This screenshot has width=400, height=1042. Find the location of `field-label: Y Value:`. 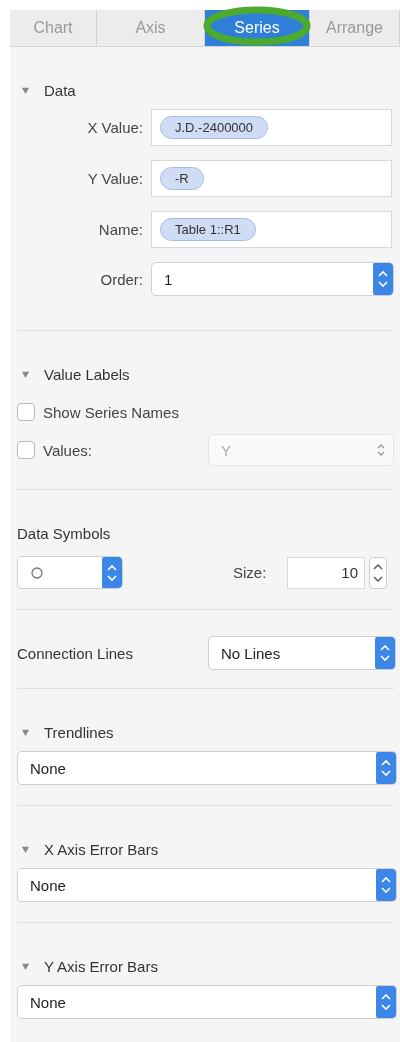

field-label: Y Value: is located at coordinates (115, 178).